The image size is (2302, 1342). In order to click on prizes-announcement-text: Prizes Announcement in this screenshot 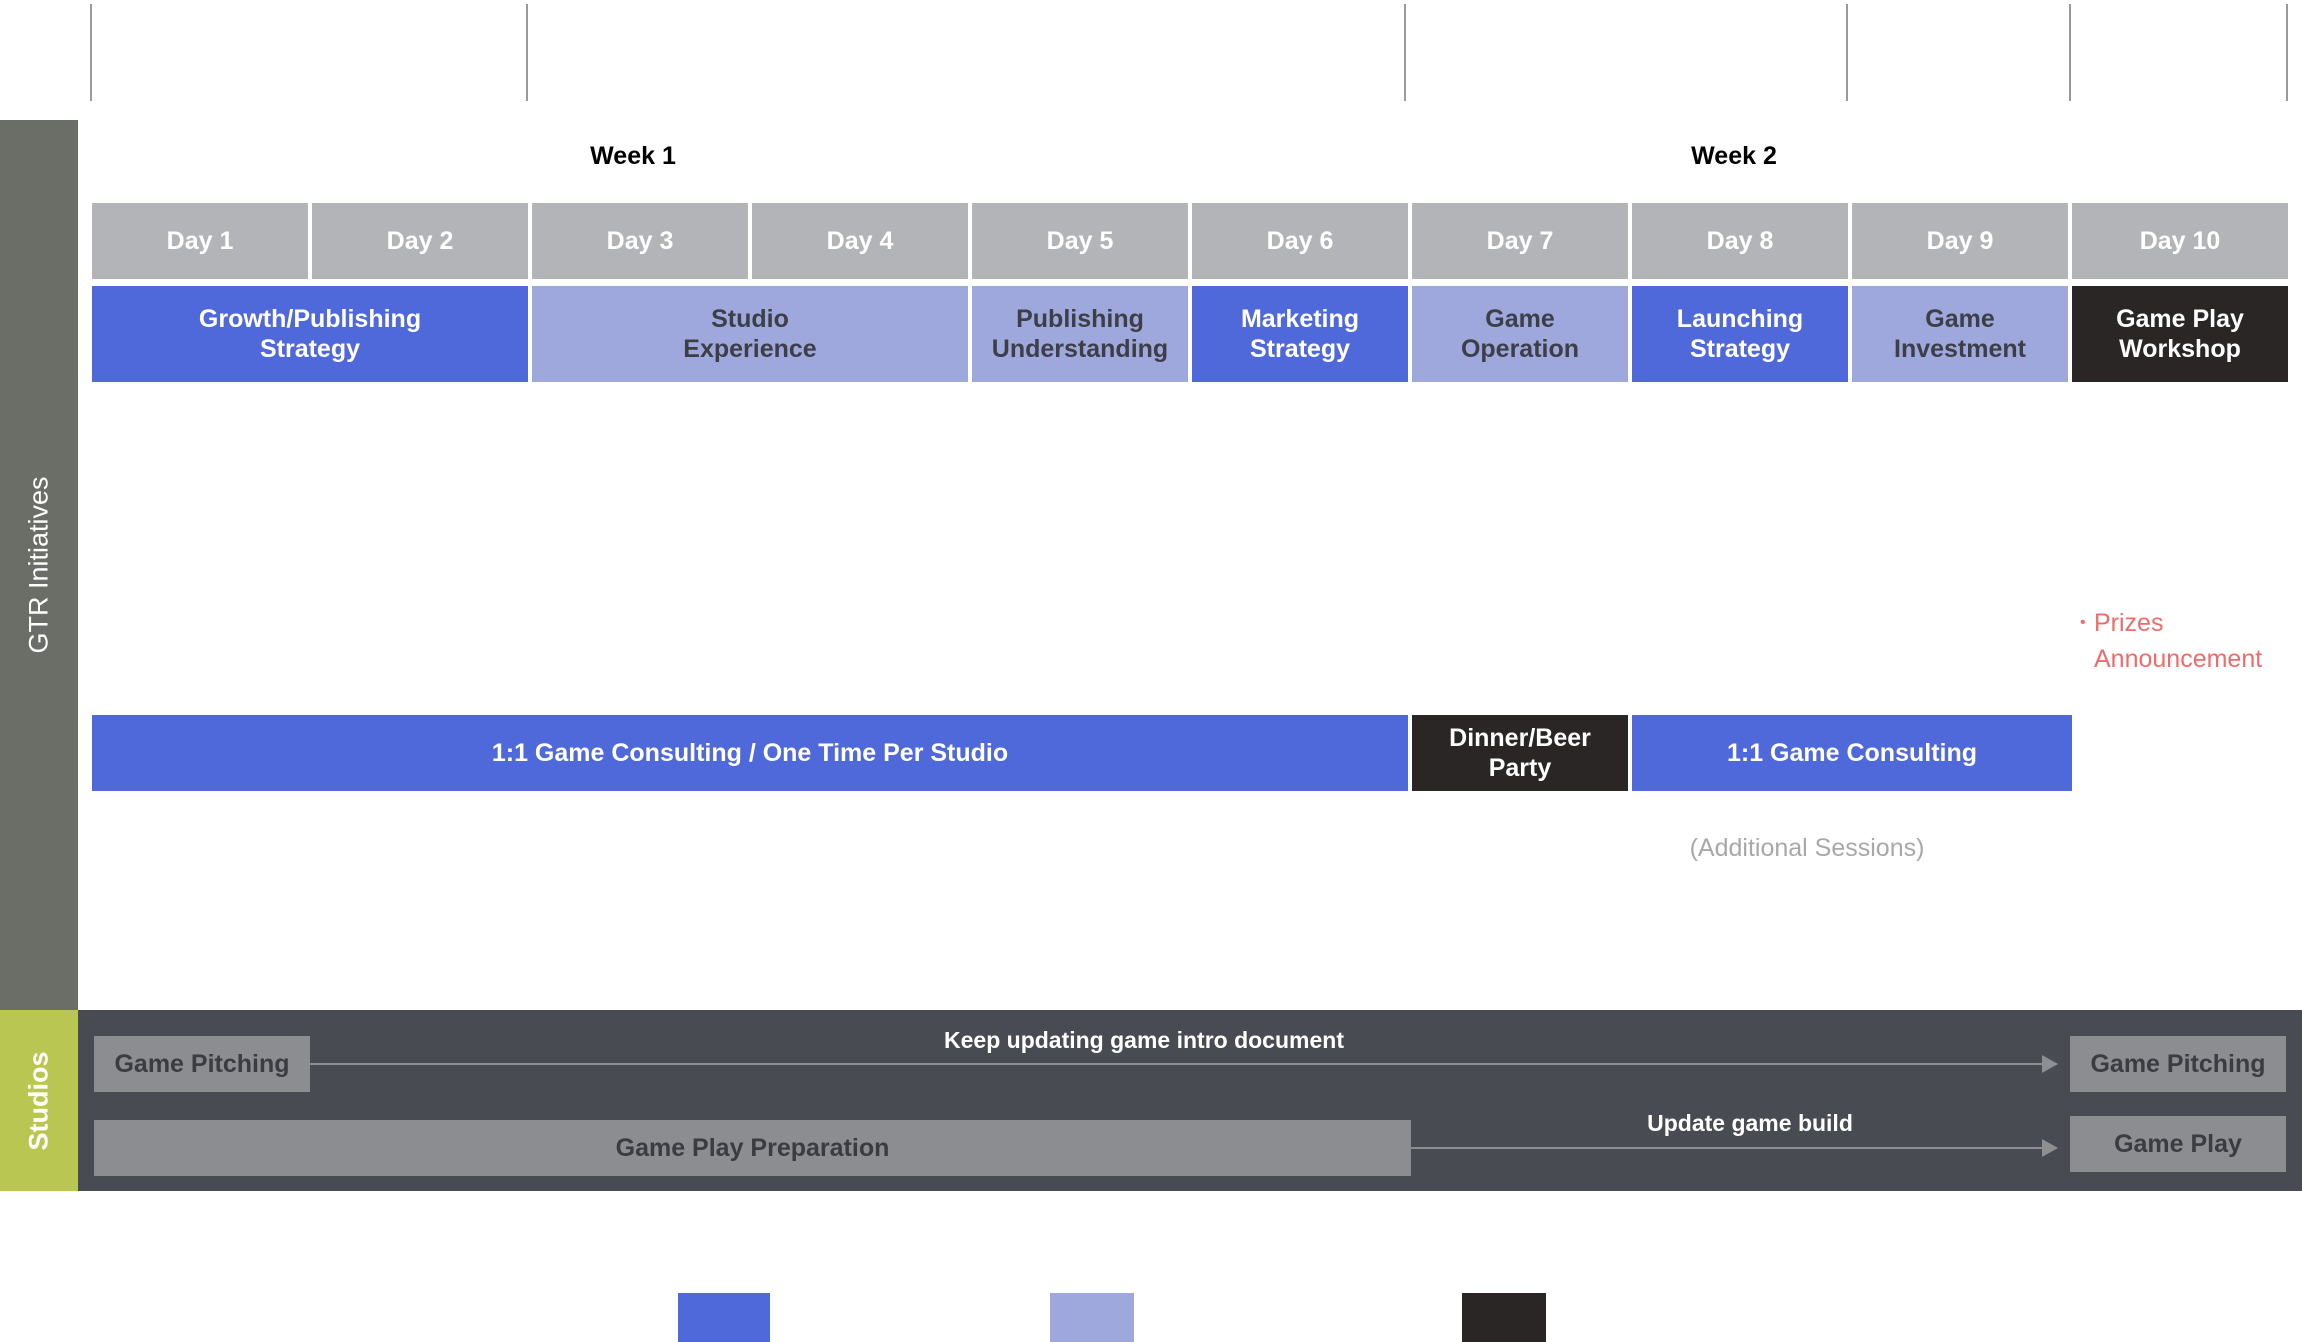, I will do `click(2178, 641)`.